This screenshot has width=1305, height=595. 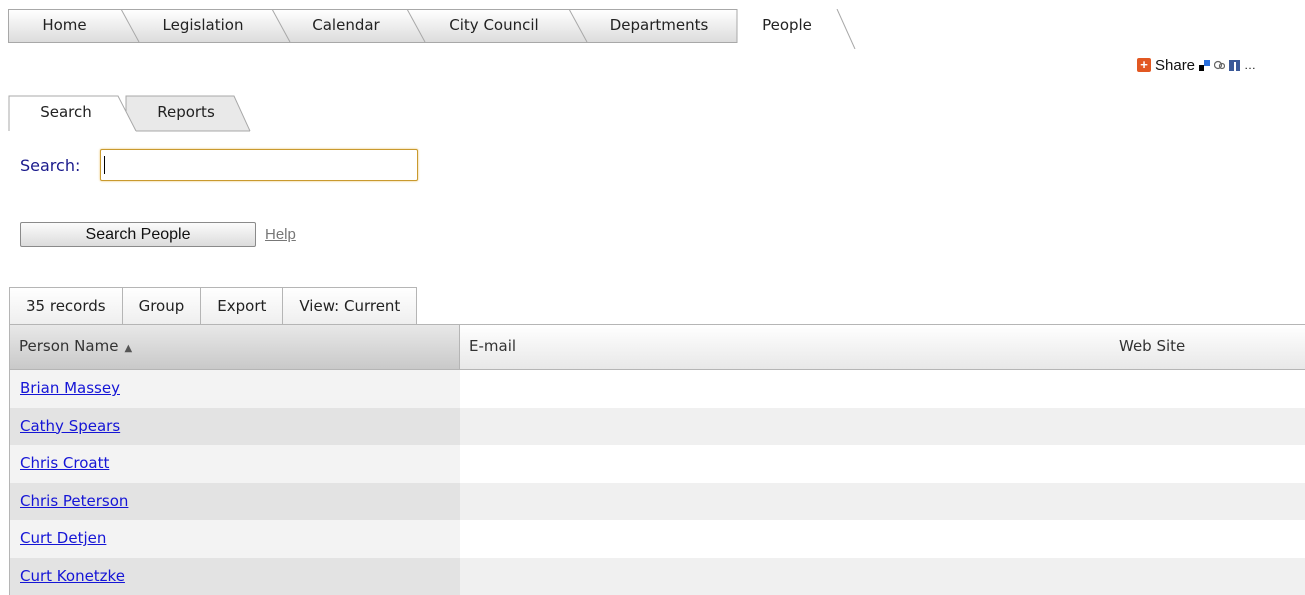 I want to click on tab-departments: Departments, so click(x=659, y=25).